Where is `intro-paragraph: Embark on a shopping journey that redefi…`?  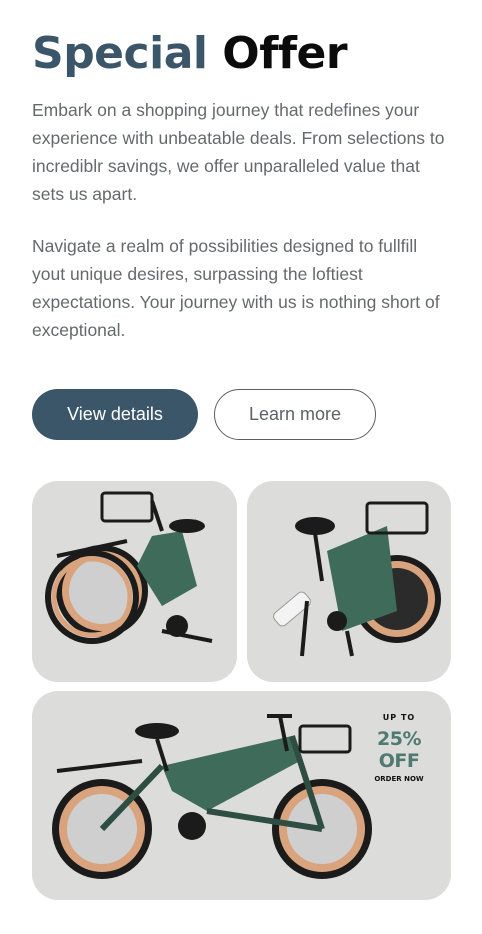 intro-paragraph: Embark on a shopping journey that redefi… is located at coordinates (238, 152).